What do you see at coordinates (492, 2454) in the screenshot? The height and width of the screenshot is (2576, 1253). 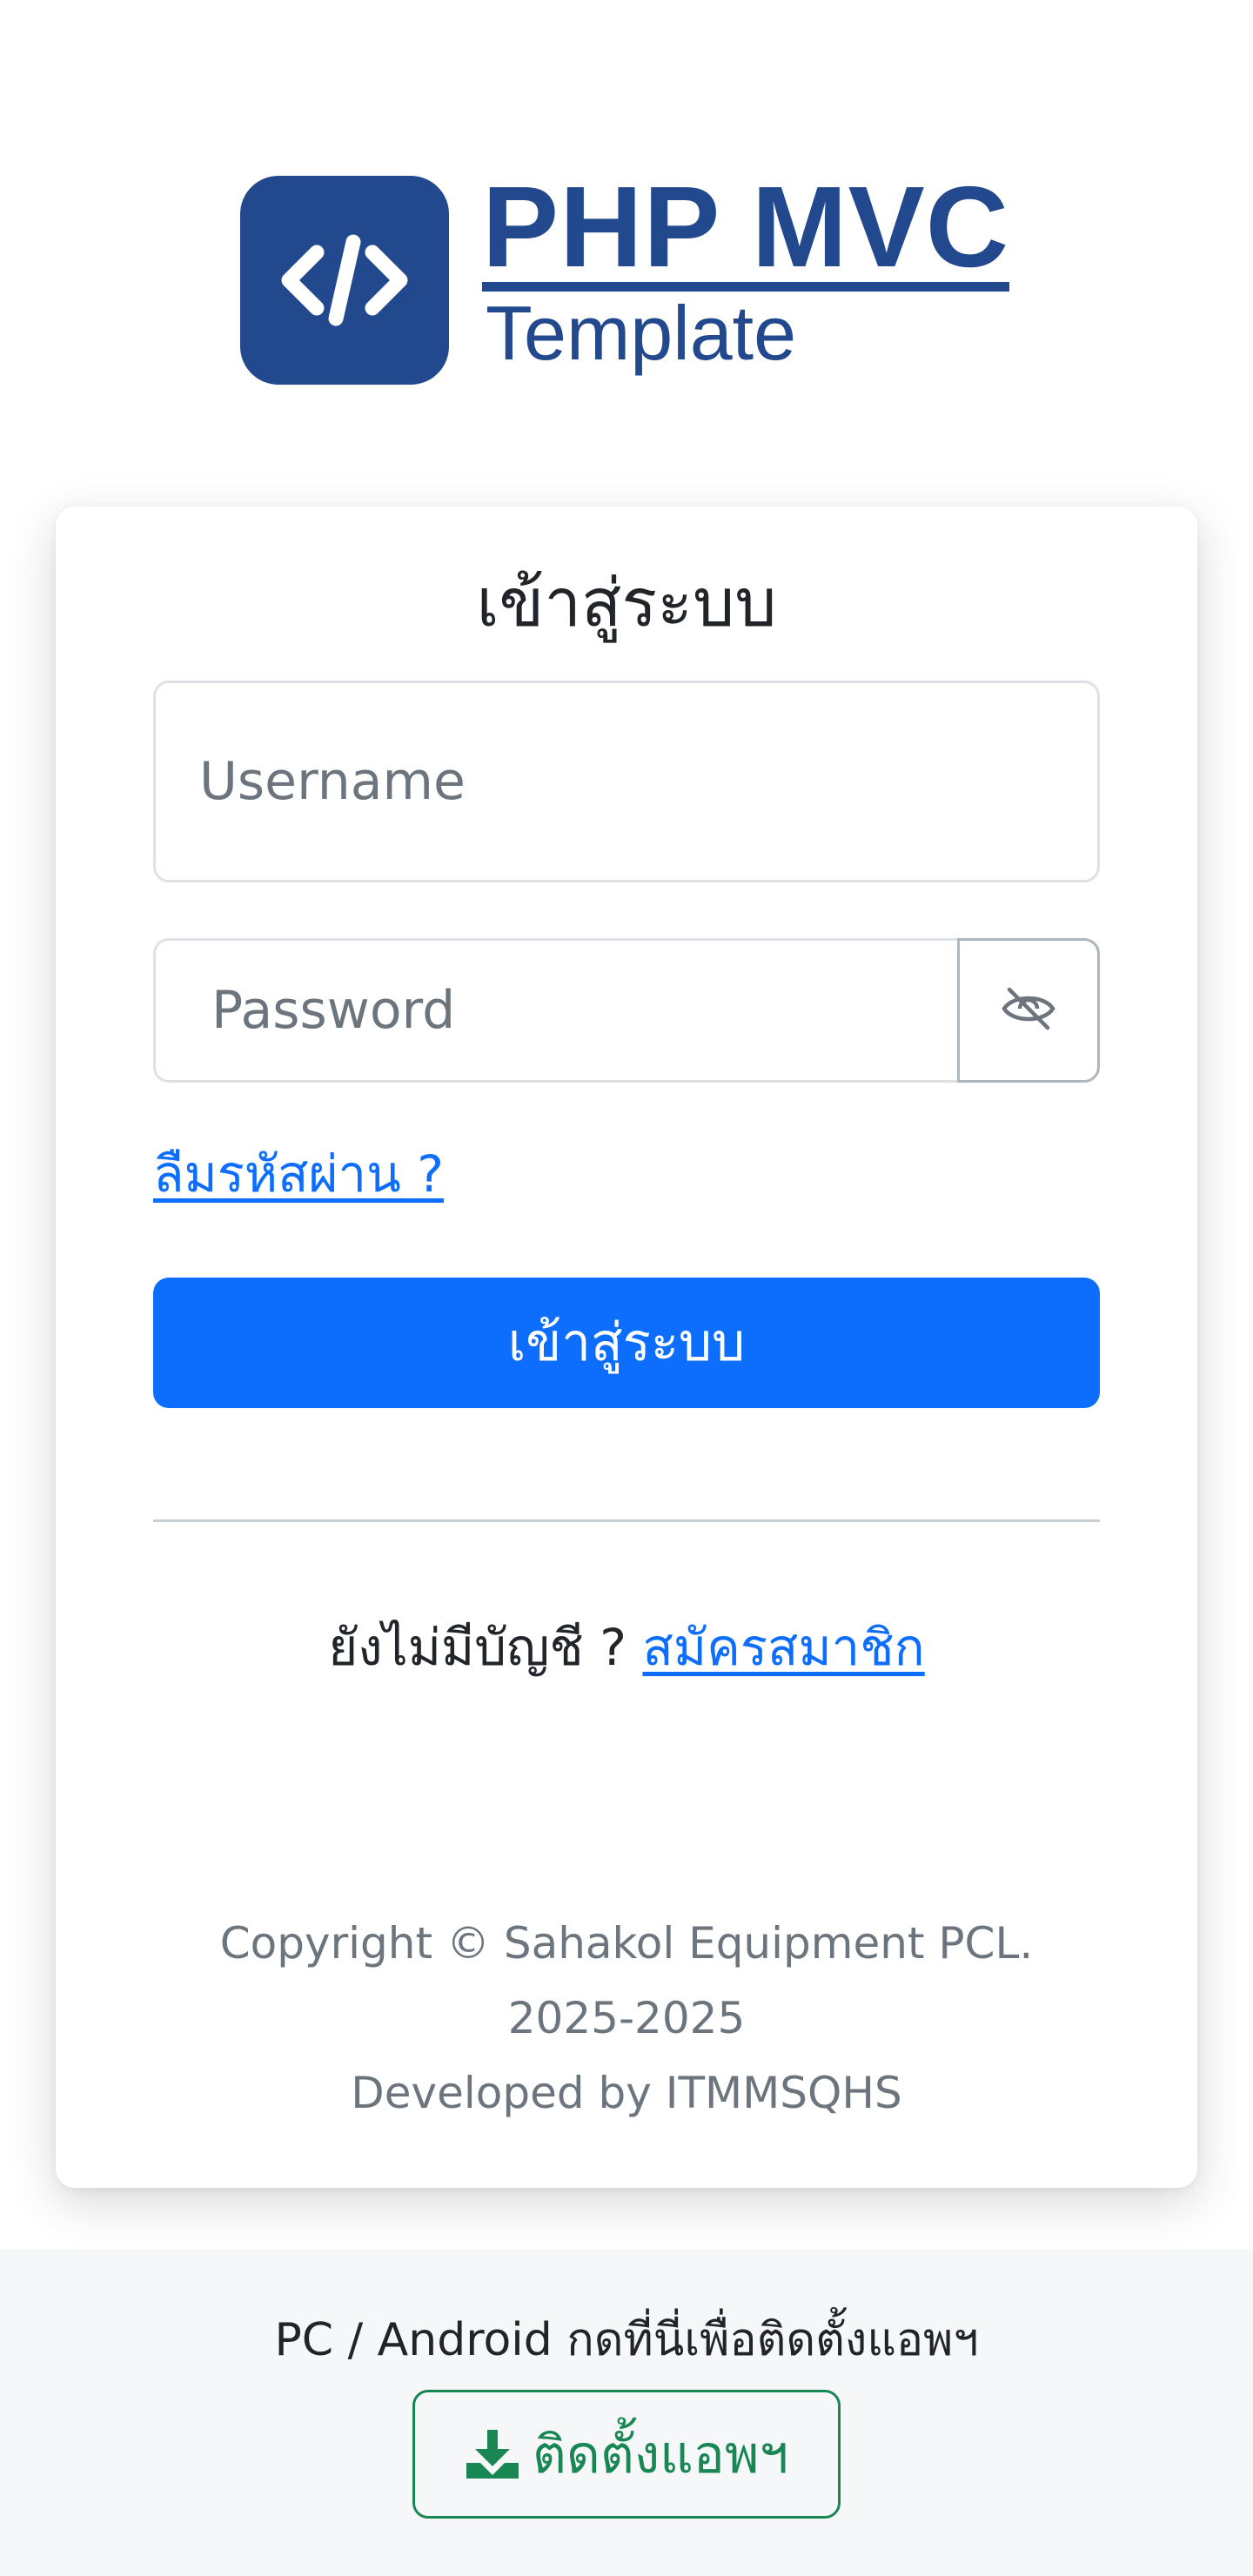 I see `download-icon` at bounding box center [492, 2454].